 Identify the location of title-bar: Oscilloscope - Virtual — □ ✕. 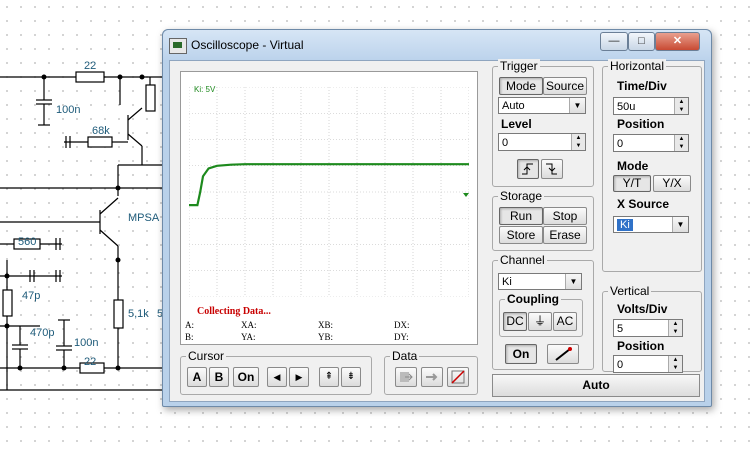
(437, 45).